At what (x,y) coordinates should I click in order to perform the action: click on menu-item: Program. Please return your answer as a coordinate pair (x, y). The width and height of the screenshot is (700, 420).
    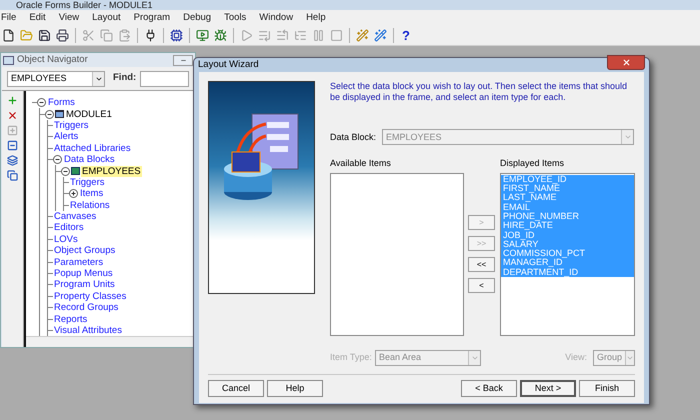
    Looking at the image, I should click on (152, 18).